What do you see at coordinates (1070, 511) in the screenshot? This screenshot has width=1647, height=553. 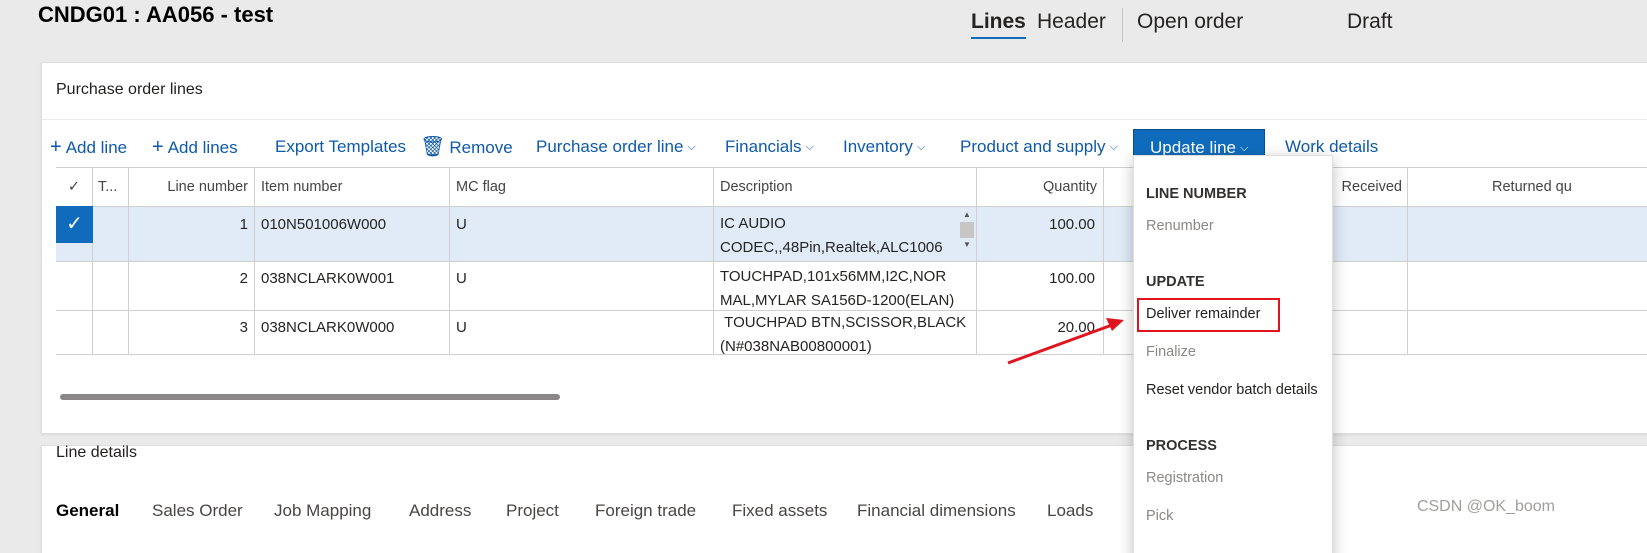 I see `tab-loads: Loads` at bounding box center [1070, 511].